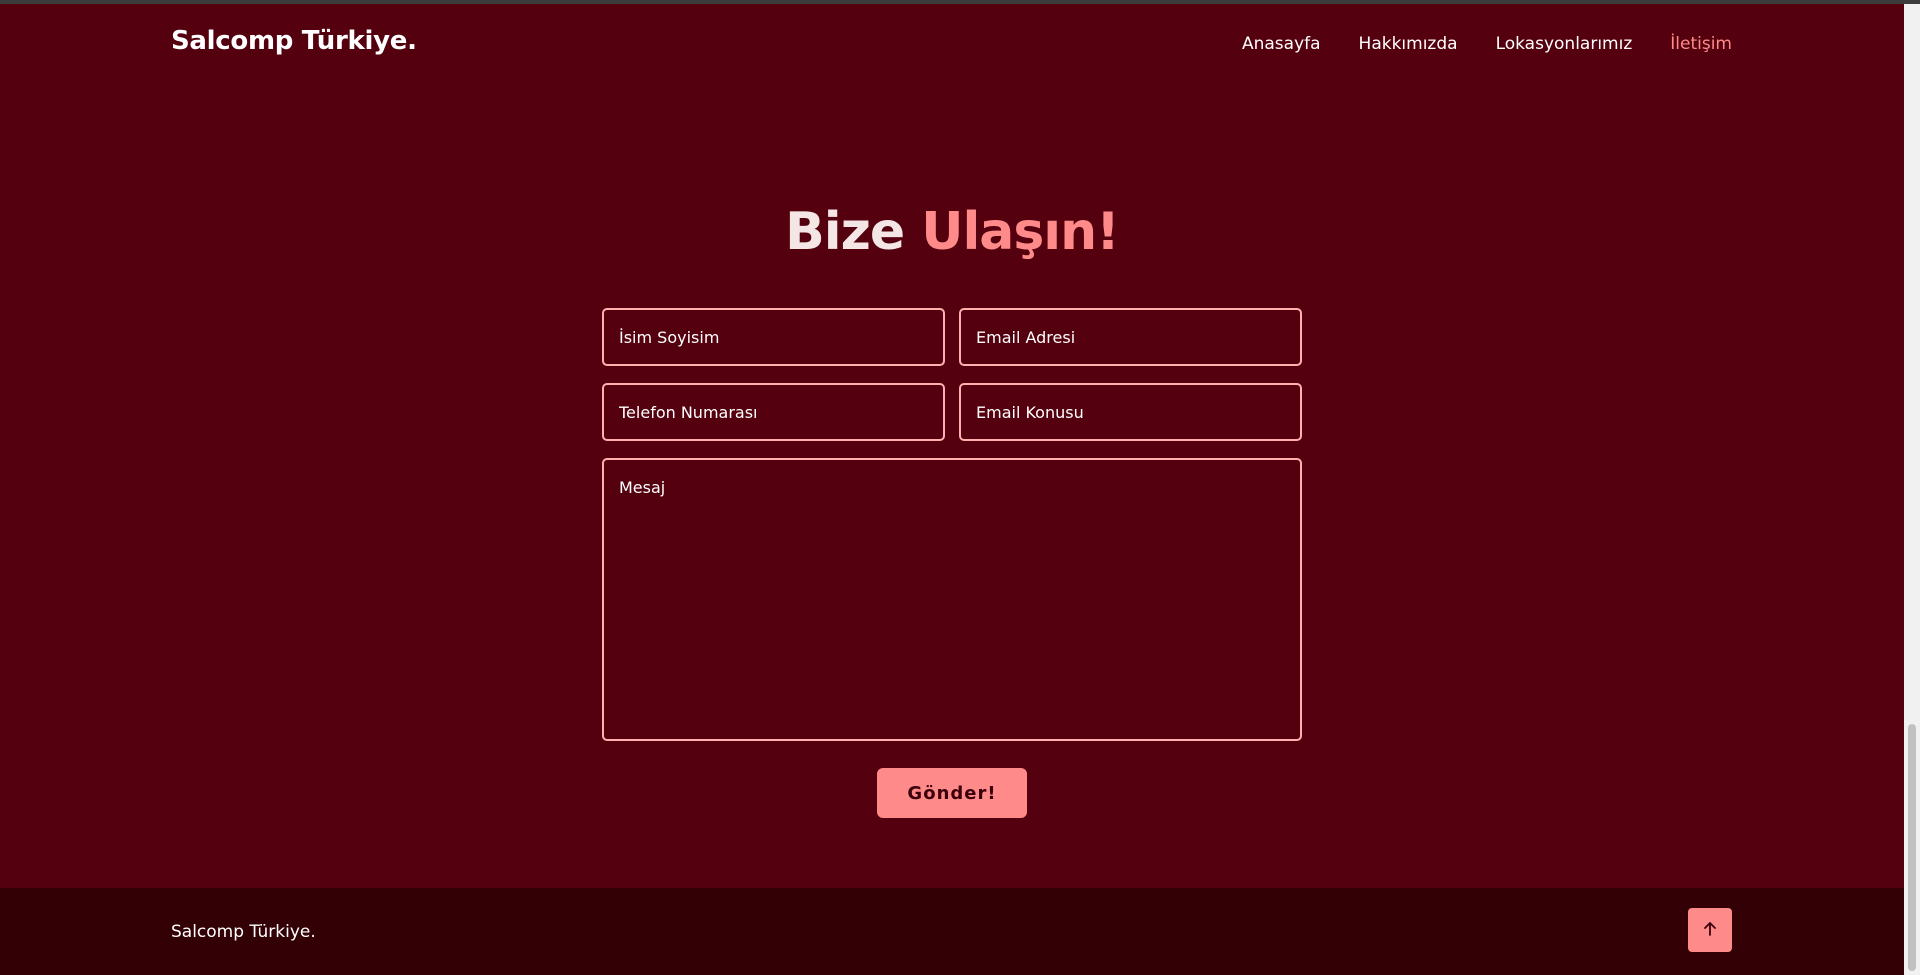 This screenshot has width=1920, height=975. What do you see at coordinates (1701, 44) in the screenshot?
I see `nav-link-contact: İletişim` at bounding box center [1701, 44].